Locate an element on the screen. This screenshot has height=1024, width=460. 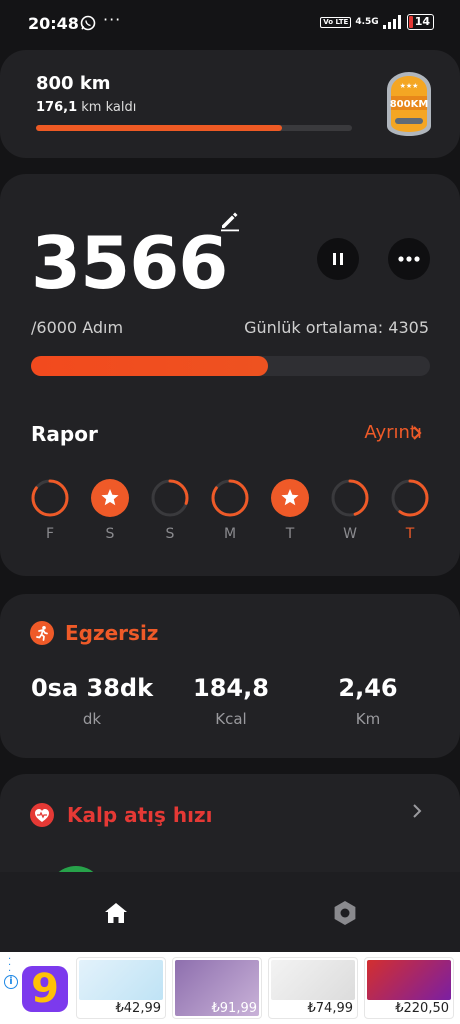
ad-options-icon: · · · is located at coordinates (9, 966).